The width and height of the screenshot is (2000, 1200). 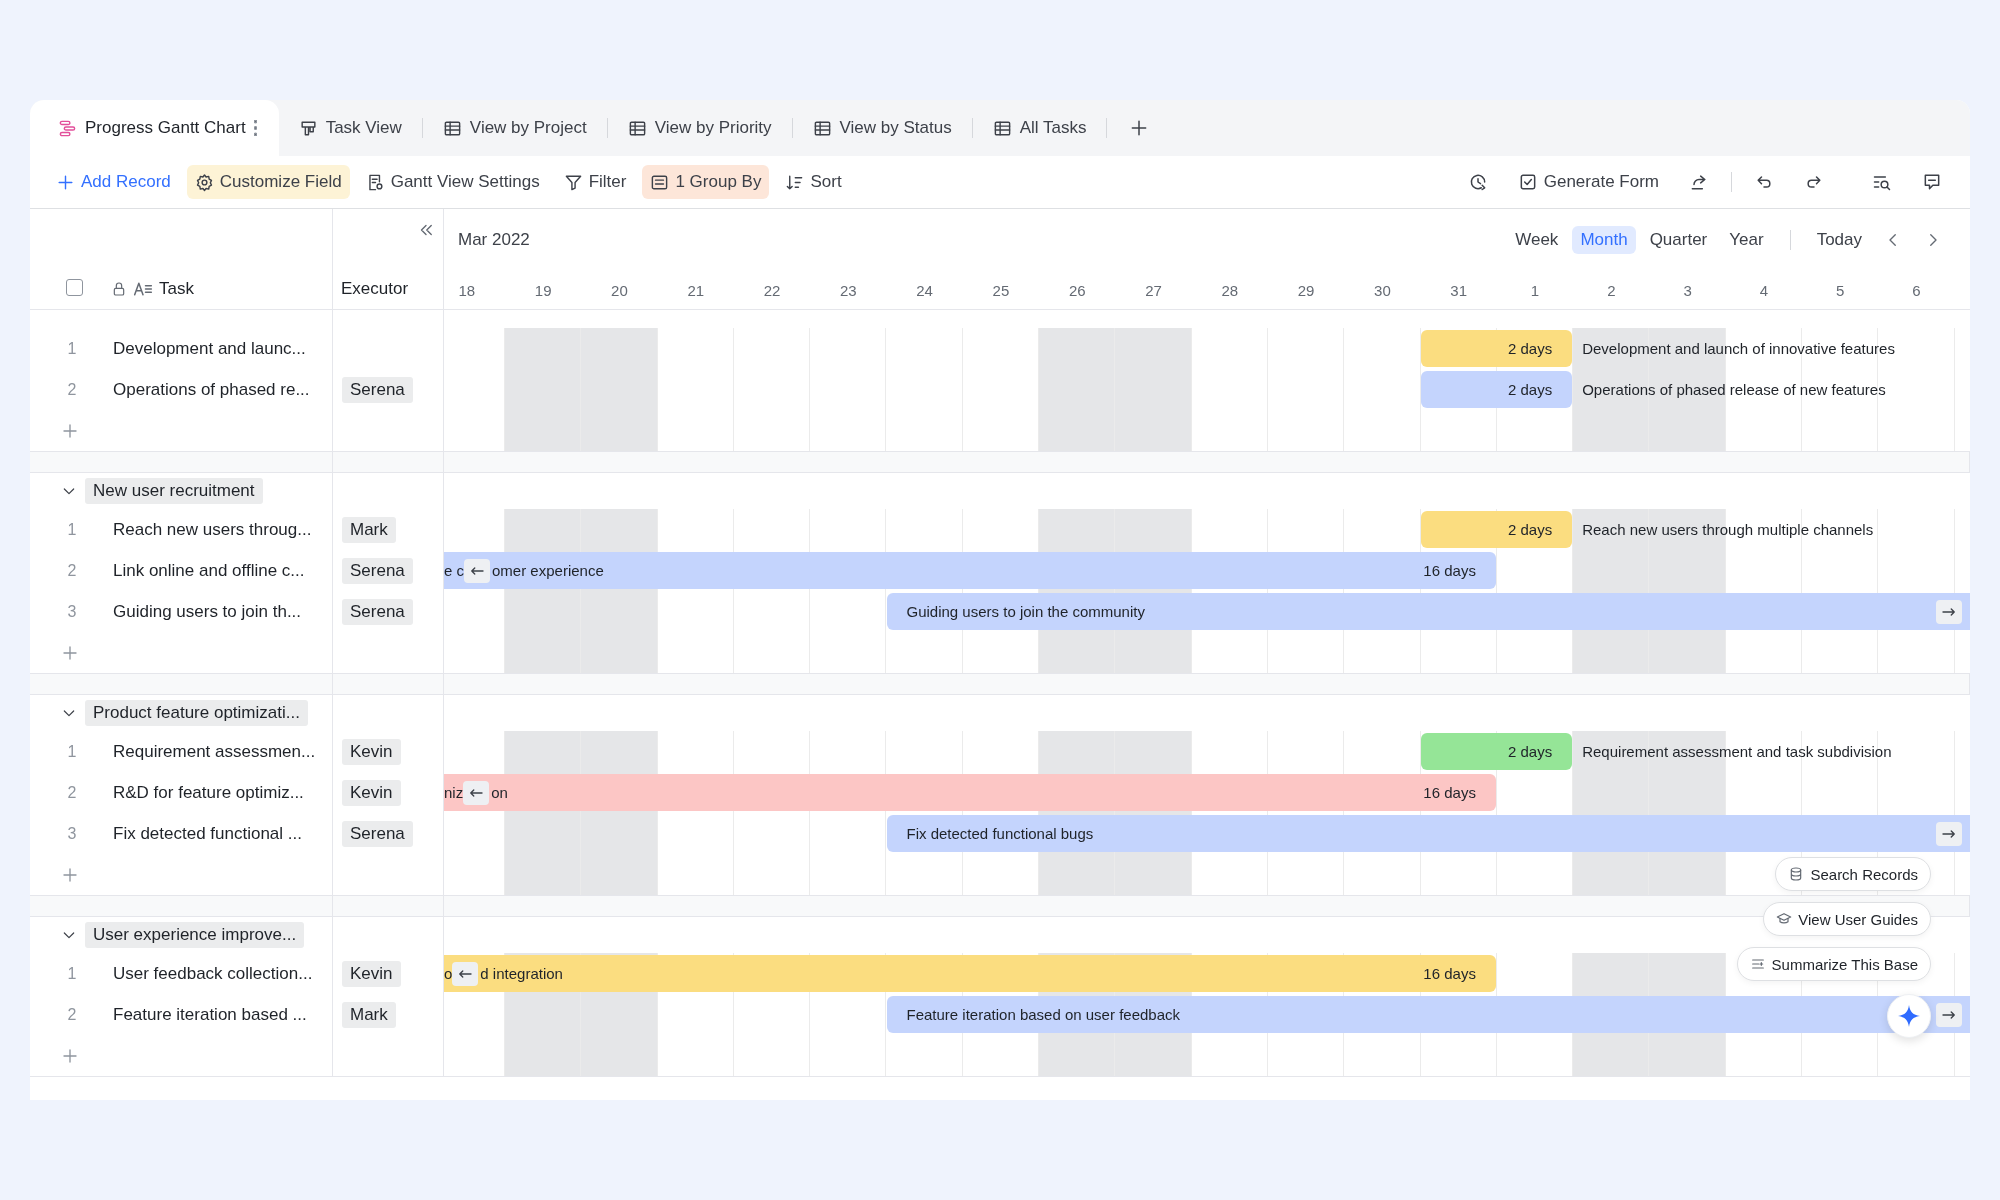 What do you see at coordinates (543, 290) in the screenshot?
I see `day-label: 19` at bounding box center [543, 290].